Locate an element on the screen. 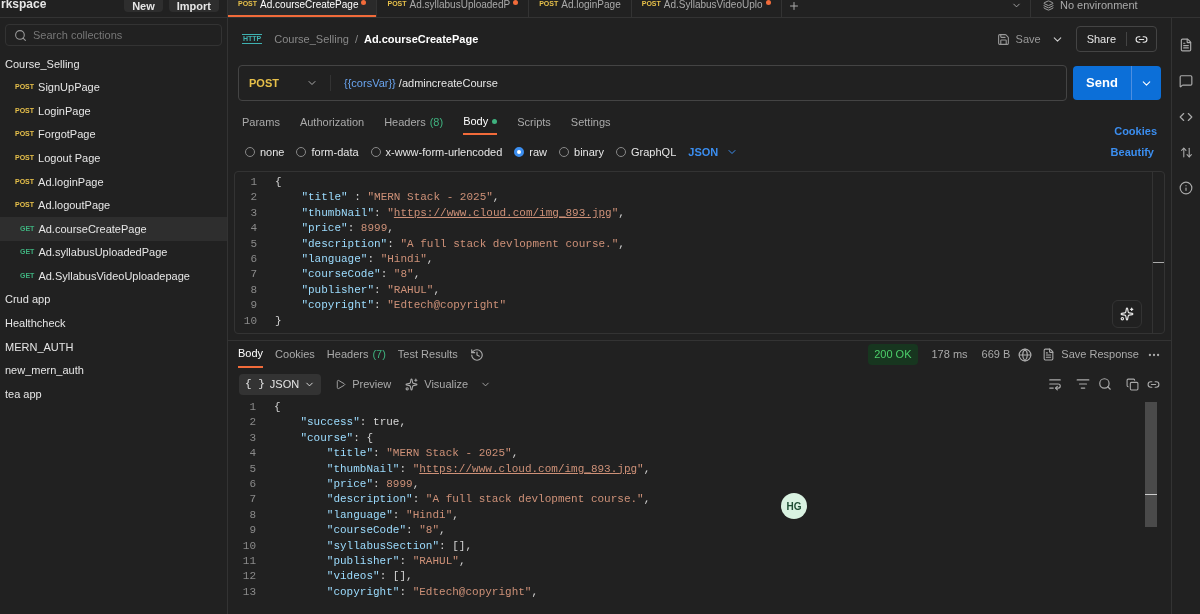  request-name: Ad.logoutPage is located at coordinates (74, 206).